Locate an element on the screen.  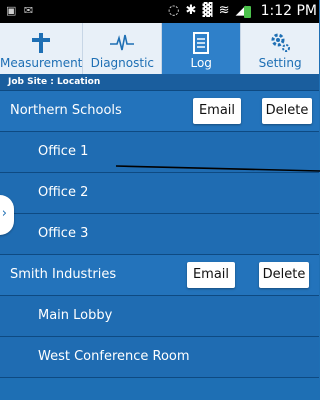
office-name: Office 2 is located at coordinates (63, 192).